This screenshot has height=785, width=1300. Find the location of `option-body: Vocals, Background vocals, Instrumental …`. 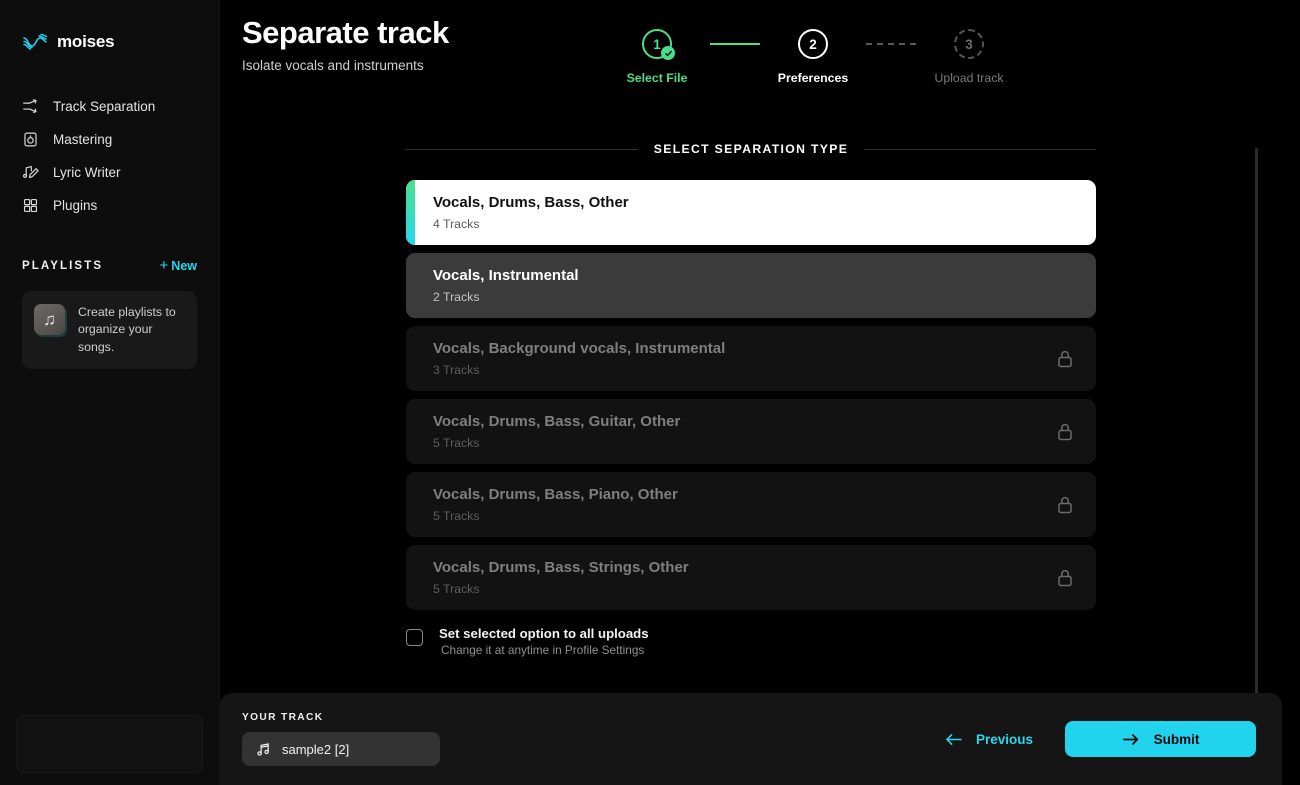

option-body: Vocals, Background vocals, Instrumental … is located at coordinates (744, 358).